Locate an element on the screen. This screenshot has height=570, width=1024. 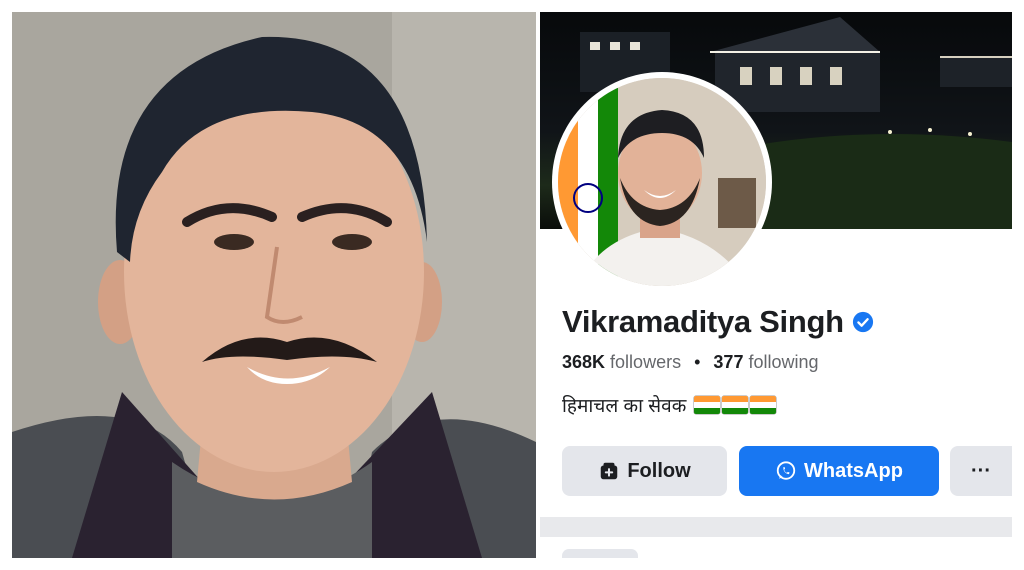
profile-name-row: Vikramaditya Singh is located at coordinates (718, 322).